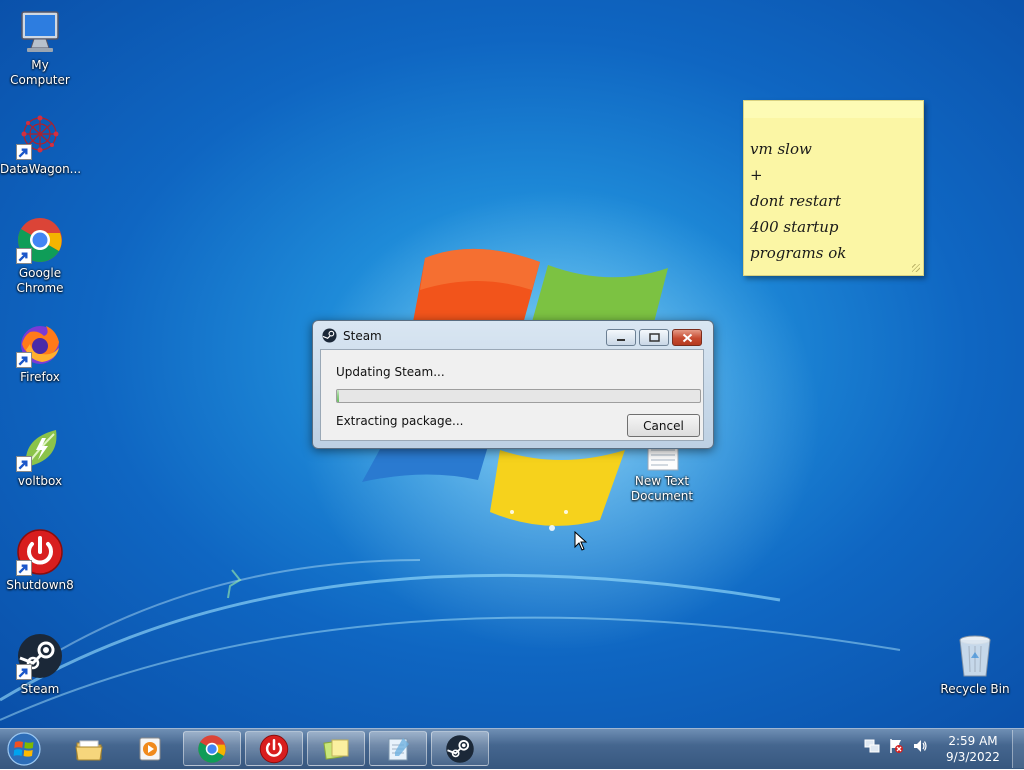  I want to click on network-icon, so click(872, 746).